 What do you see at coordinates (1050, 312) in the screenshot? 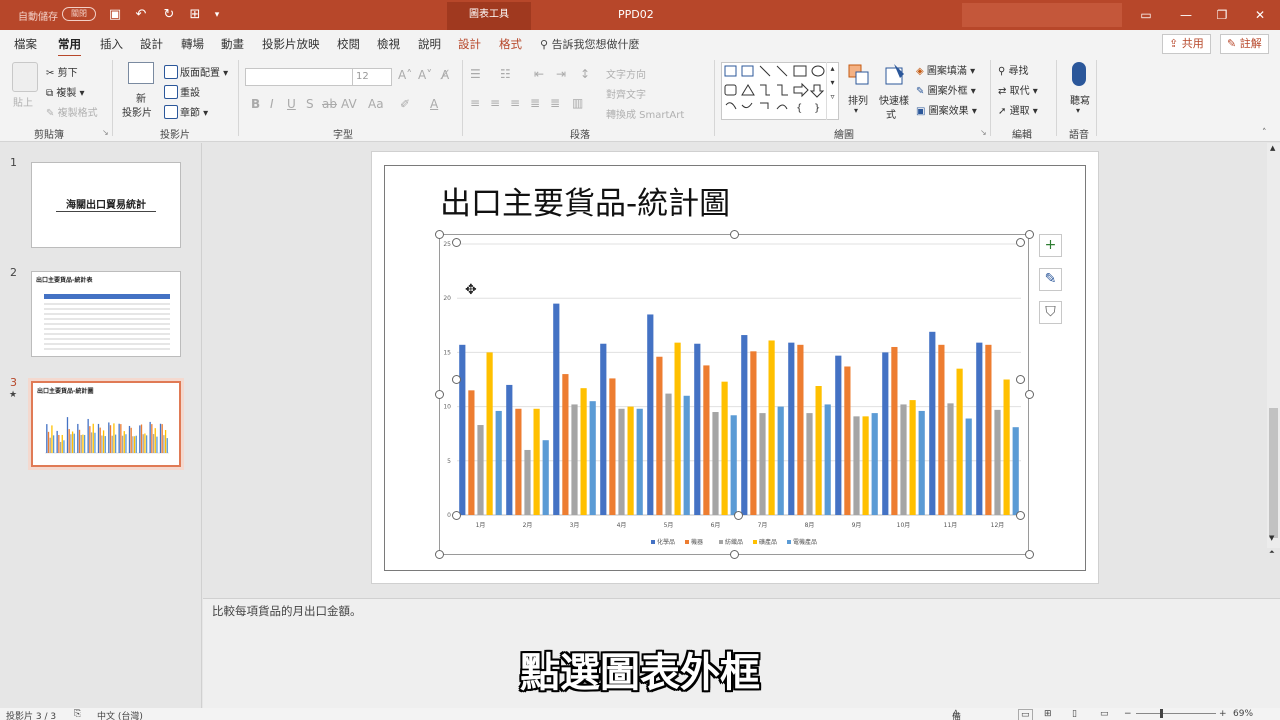
I see `chart-filter-icon: ⛉` at bounding box center [1050, 312].